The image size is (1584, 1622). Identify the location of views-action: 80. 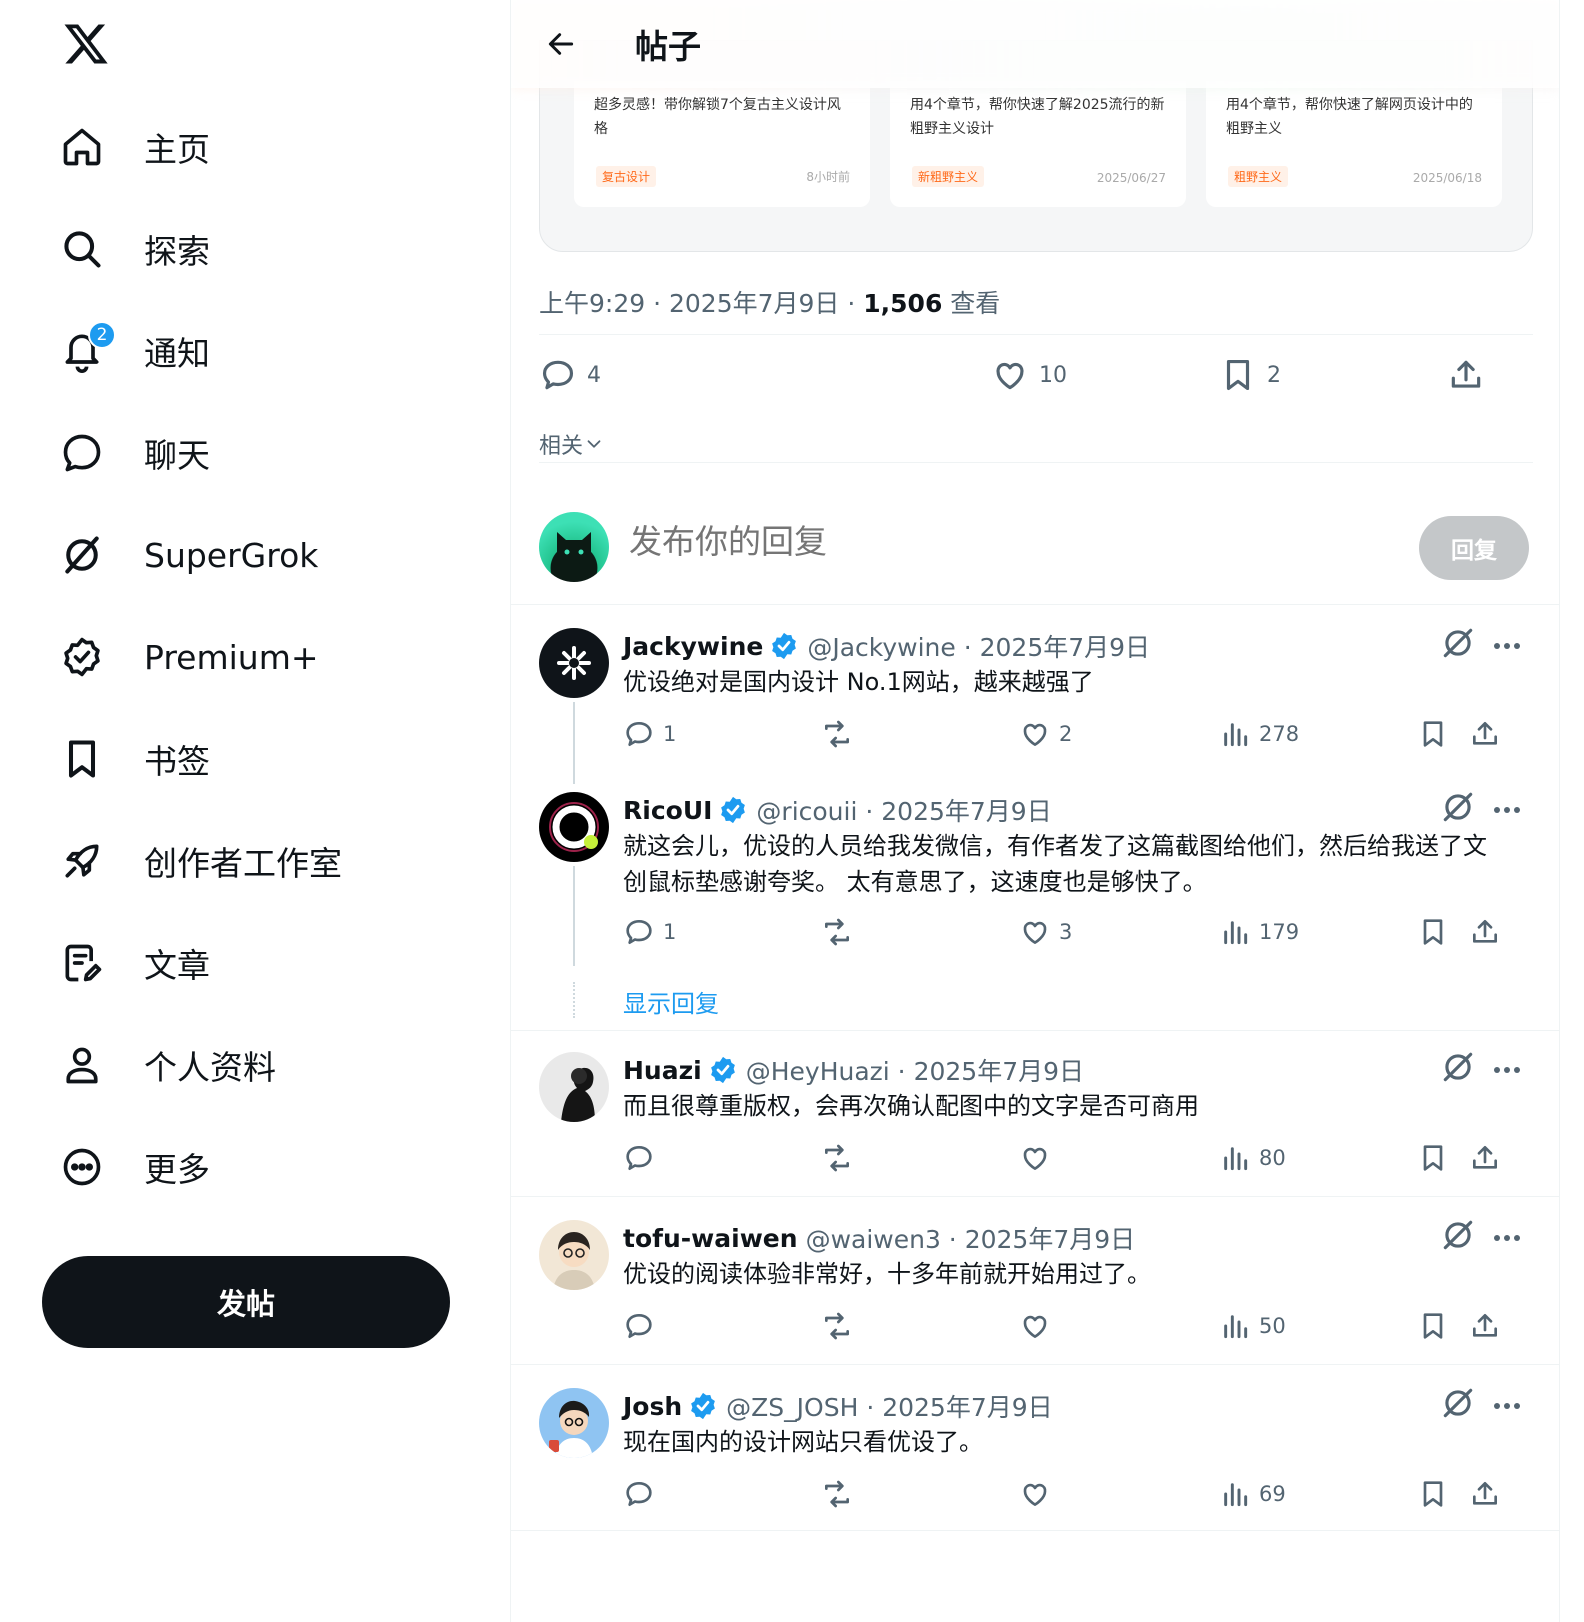
(1252, 1158).